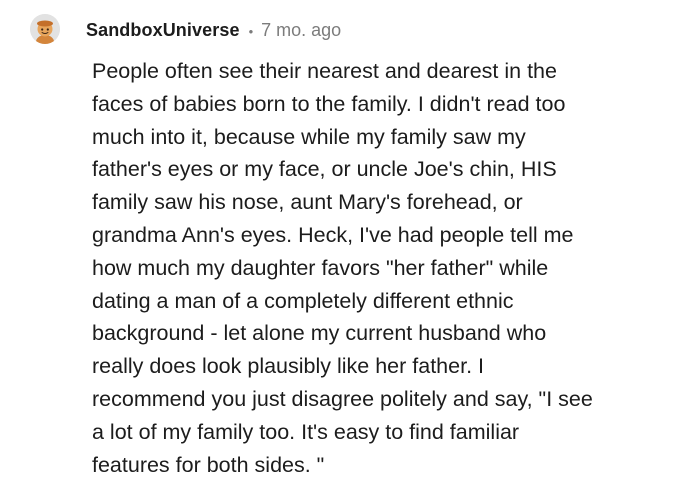 This screenshot has height=484, width=700. I want to click on user-avatar, so click(45, 29).